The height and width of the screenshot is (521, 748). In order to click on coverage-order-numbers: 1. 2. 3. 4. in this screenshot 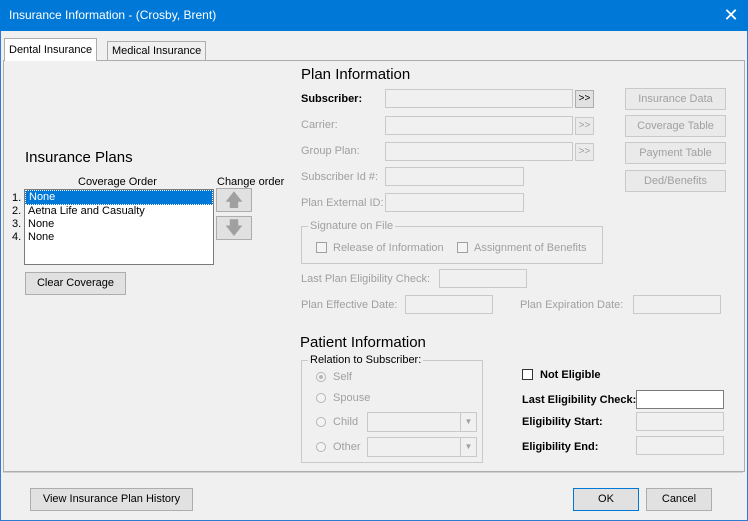, I will do `click(16, 218)`.